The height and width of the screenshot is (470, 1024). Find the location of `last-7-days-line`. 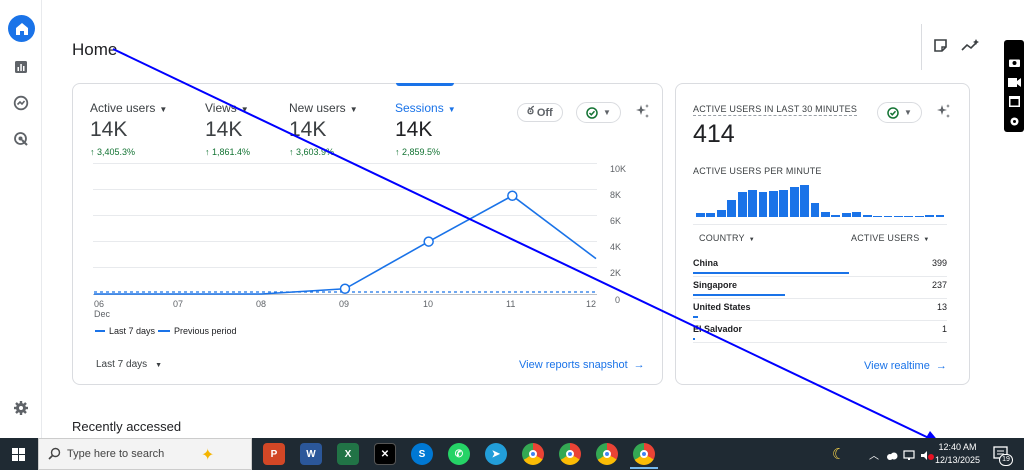

last-7-days-line is located at coordinates (345, 244).